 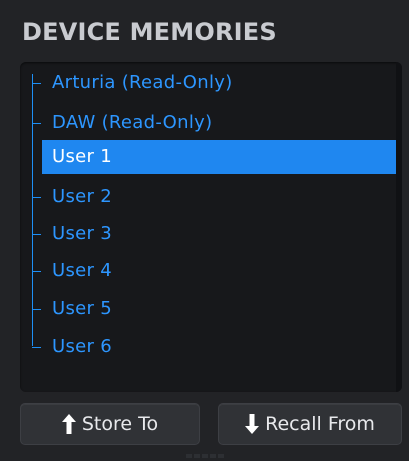 What do you see at coordinates (132, 122) in the screenshot?
I see `memory-item-label: DAW (Read-Only)` at bounding box center [132, 122].